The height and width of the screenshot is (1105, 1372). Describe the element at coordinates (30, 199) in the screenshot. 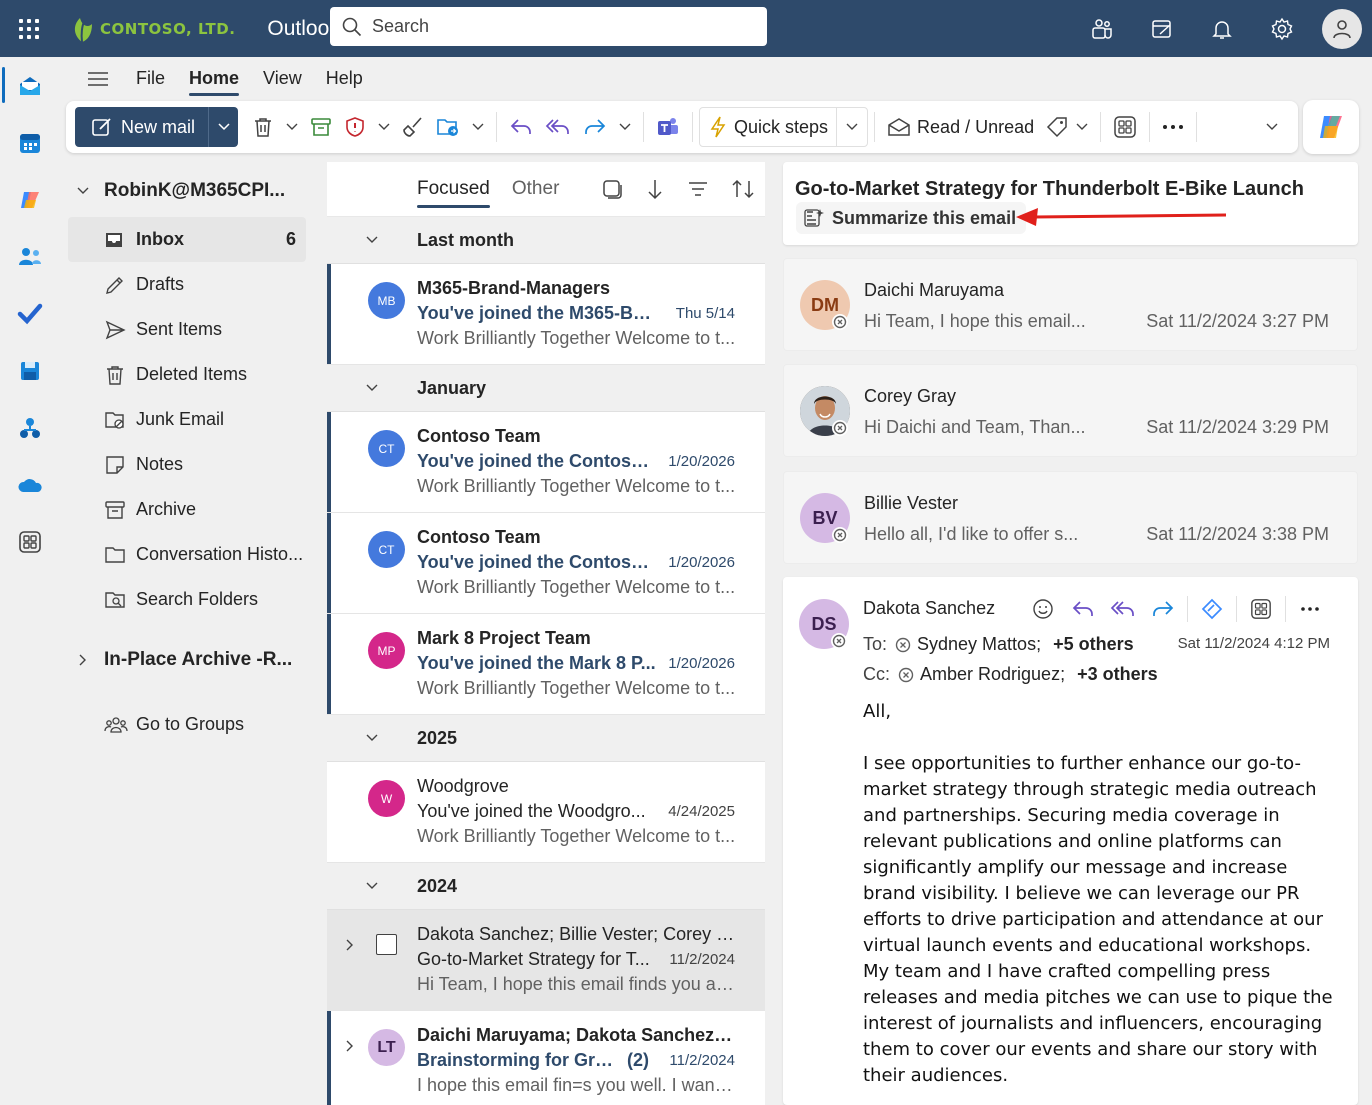

I see `rail-copilot` at that location.